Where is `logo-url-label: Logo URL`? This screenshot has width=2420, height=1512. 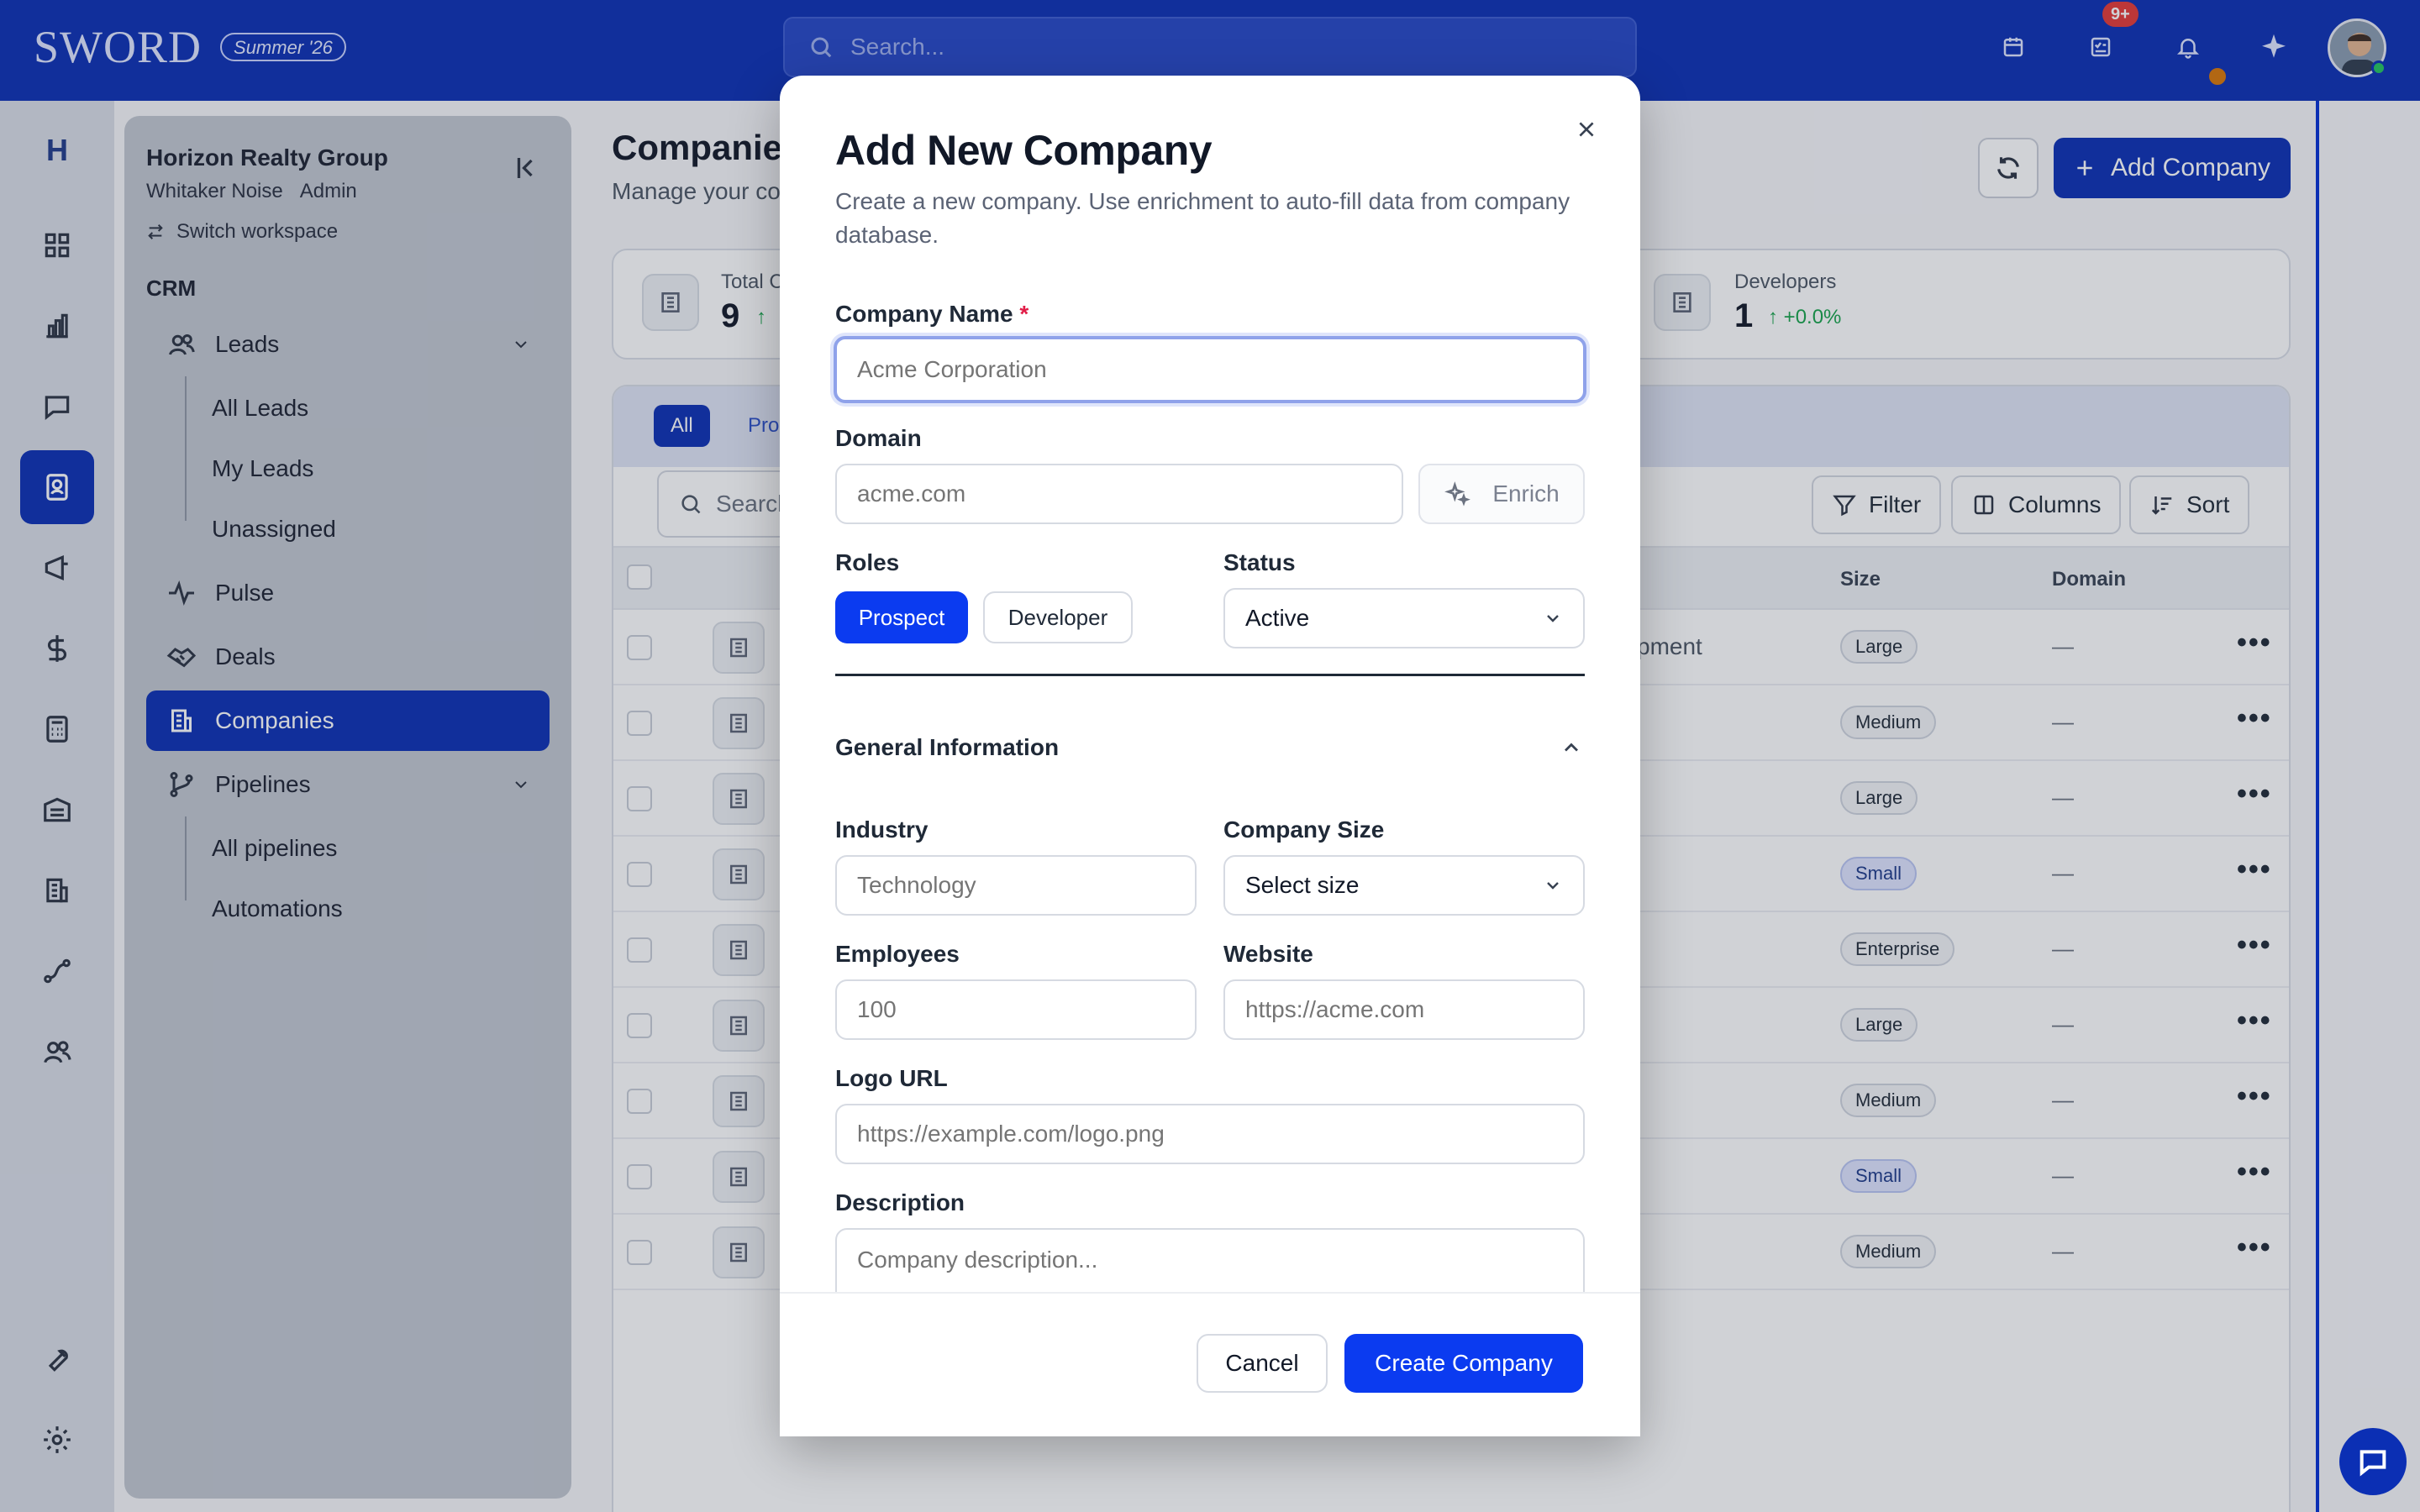
logo-url-label: Logo URL is located at coordinates (892, 1078).